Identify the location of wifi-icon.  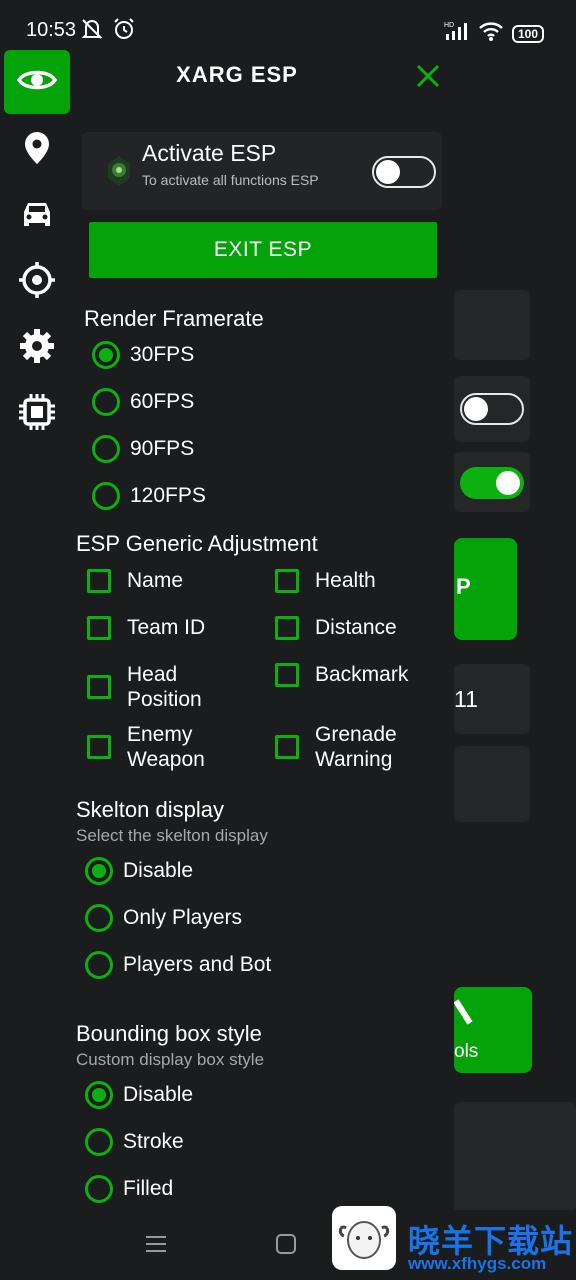
(491, 33).